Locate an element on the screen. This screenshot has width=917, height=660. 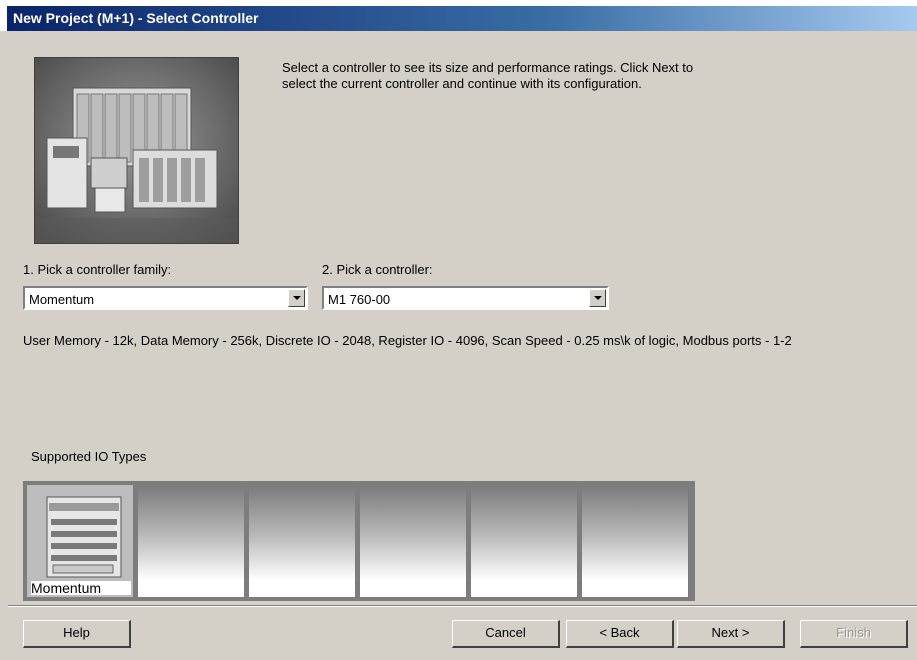
controller-dropdown-value: M1 760-00 is located at coordinates (359, 299).